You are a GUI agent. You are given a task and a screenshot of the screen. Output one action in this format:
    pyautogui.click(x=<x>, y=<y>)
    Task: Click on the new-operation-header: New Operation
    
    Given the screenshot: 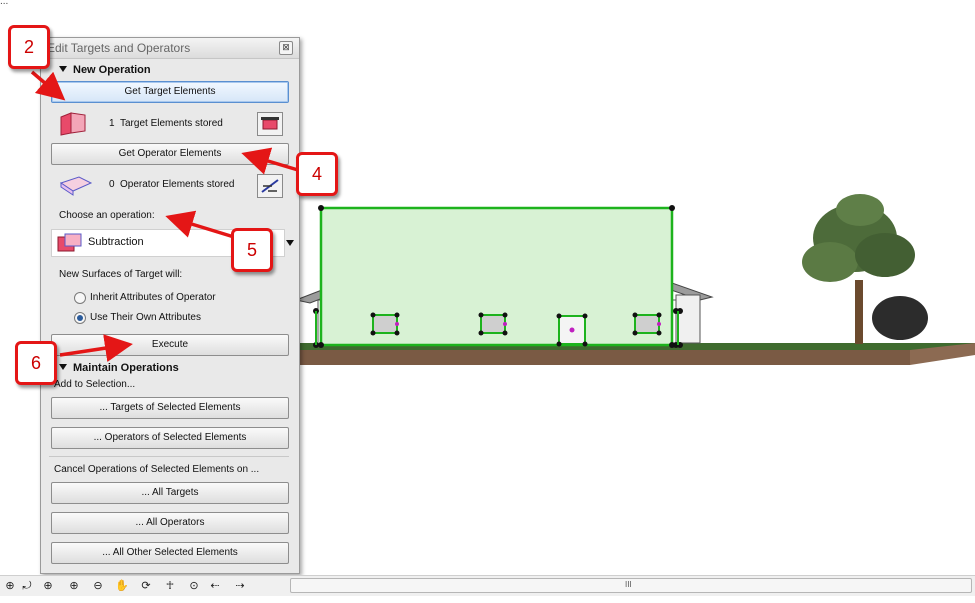 What is the action you would take?
    pyautogui.click(x=105, y=70)
    